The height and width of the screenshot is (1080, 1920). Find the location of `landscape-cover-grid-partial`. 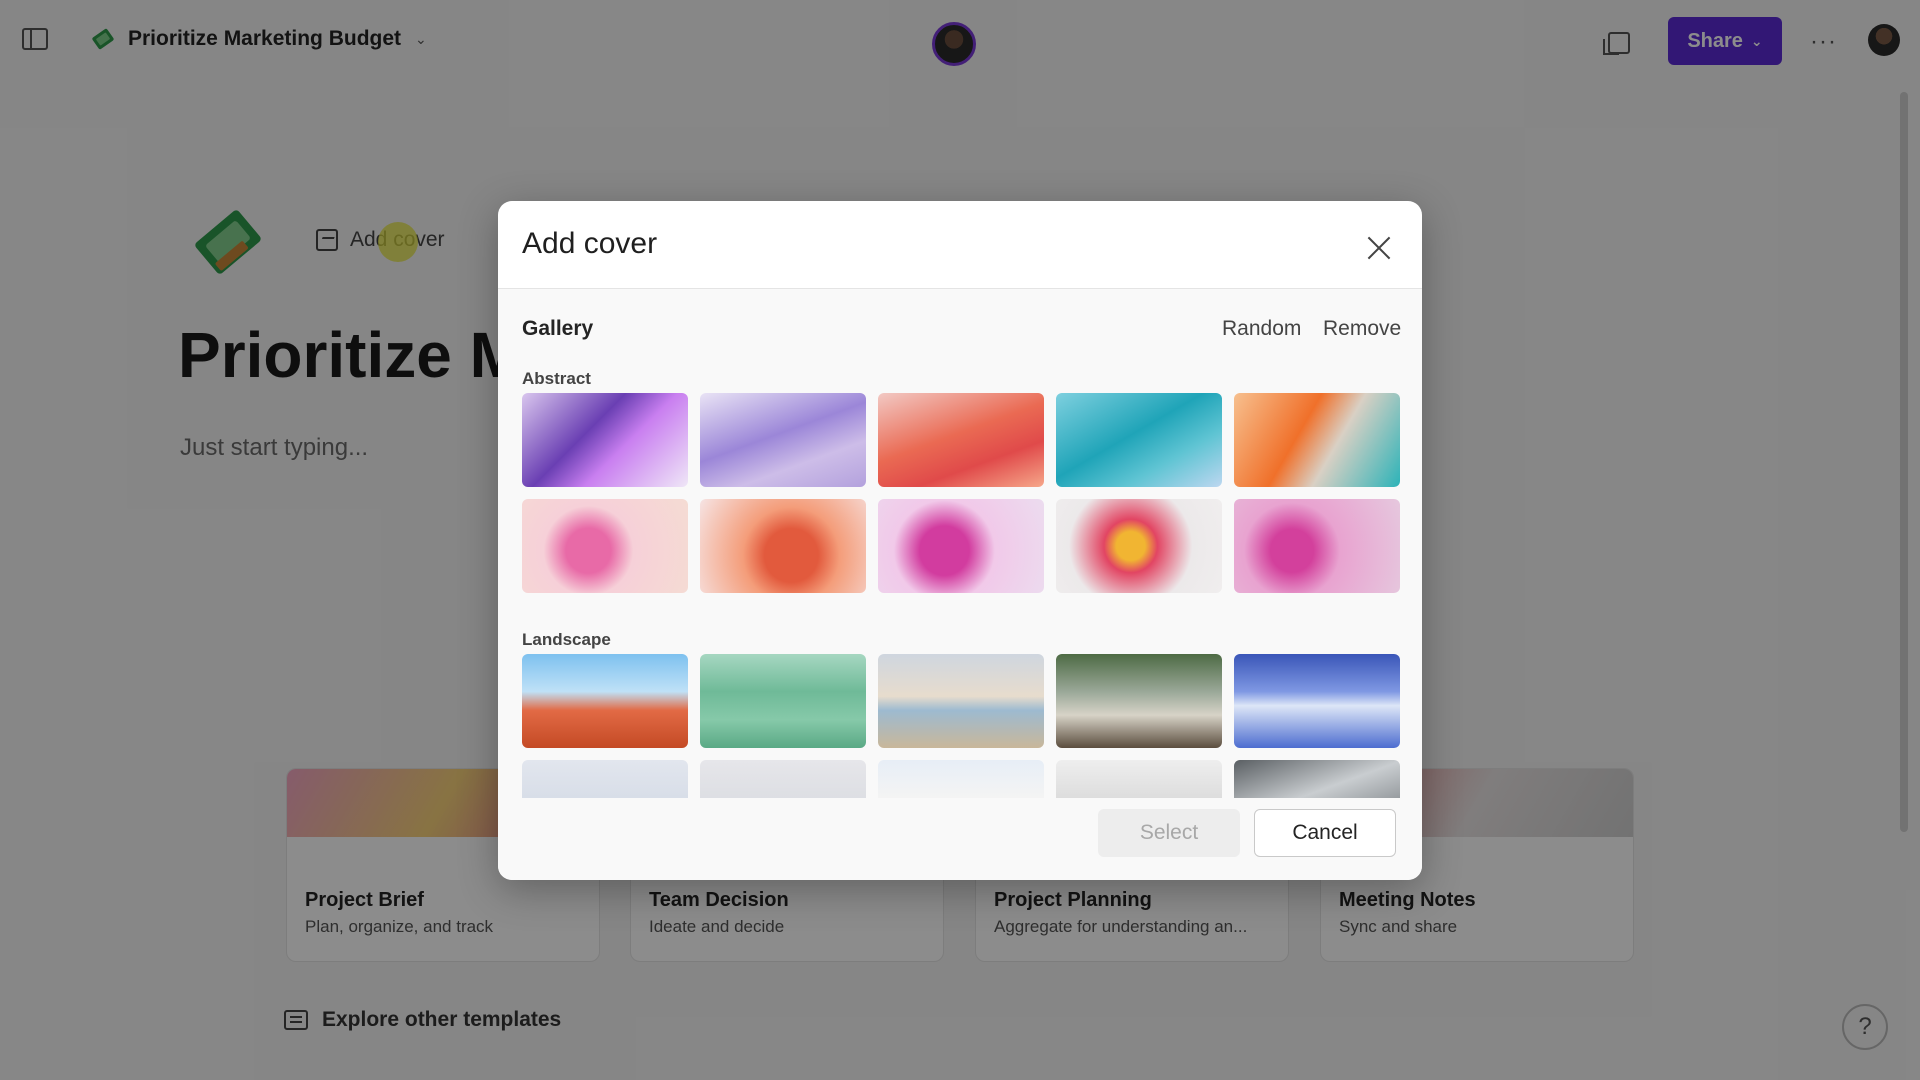

landscape-cover-grid-partial is located at coordinates (961, 779).